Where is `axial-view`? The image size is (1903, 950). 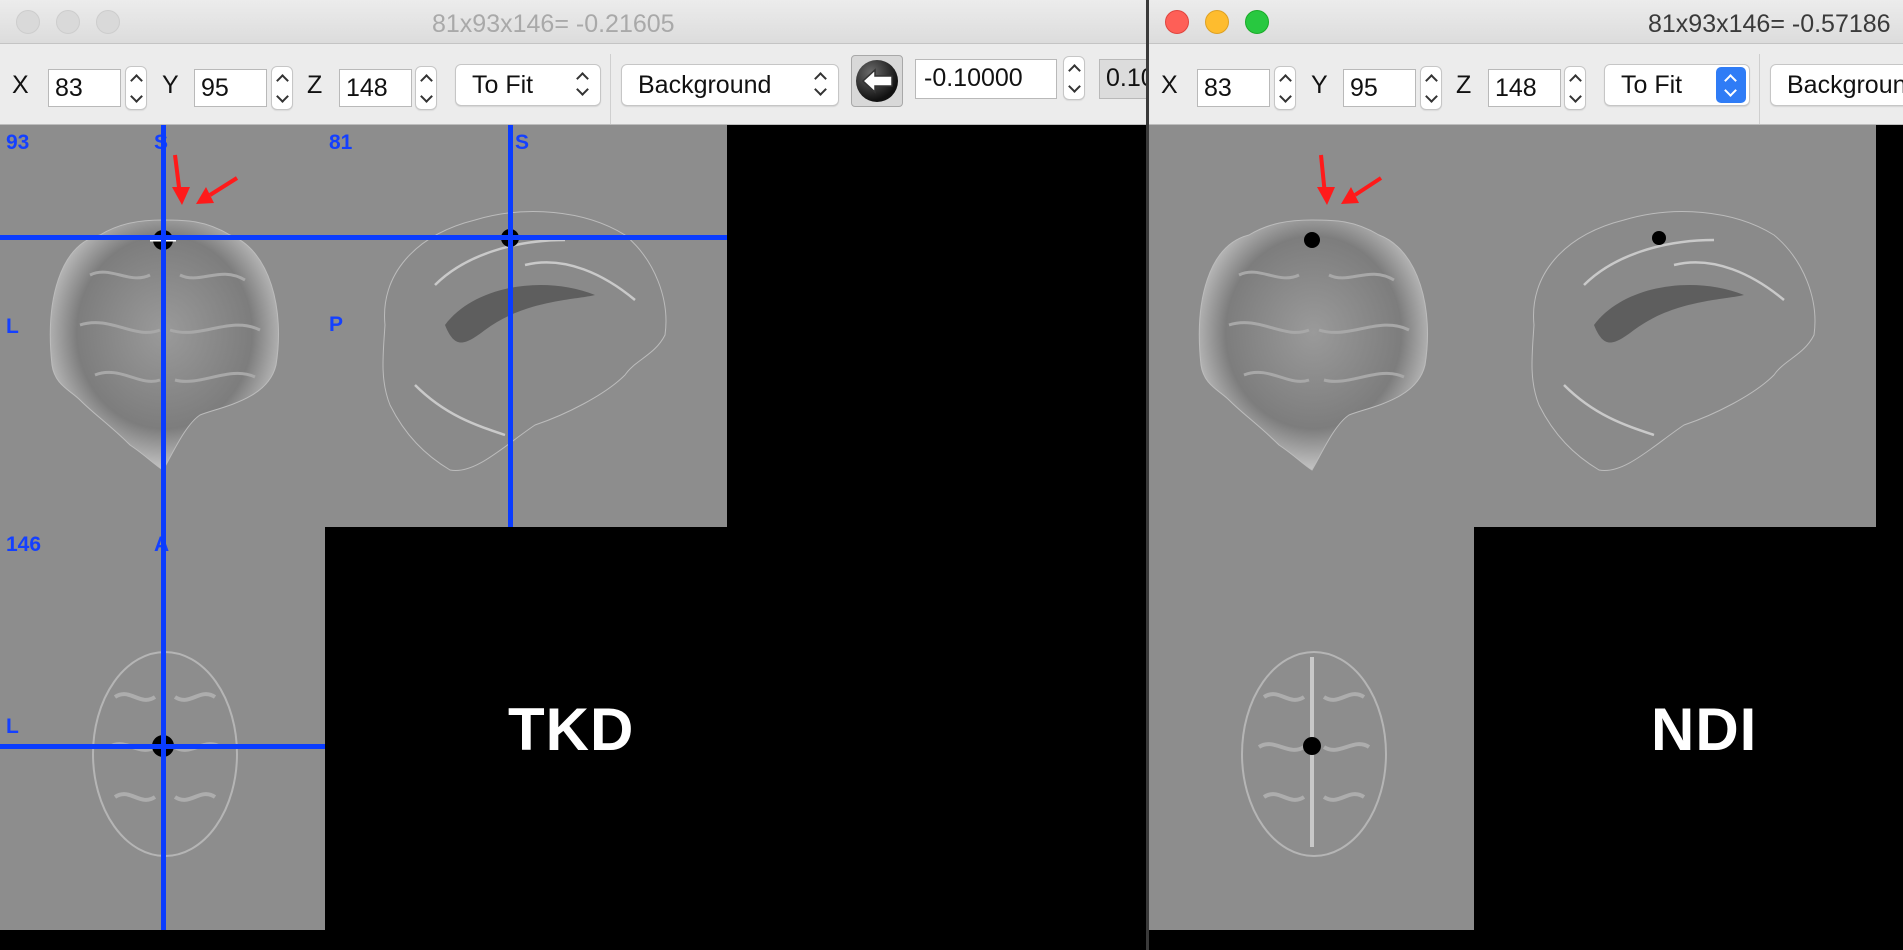 axial-view is located at coordinates (1311, 728).